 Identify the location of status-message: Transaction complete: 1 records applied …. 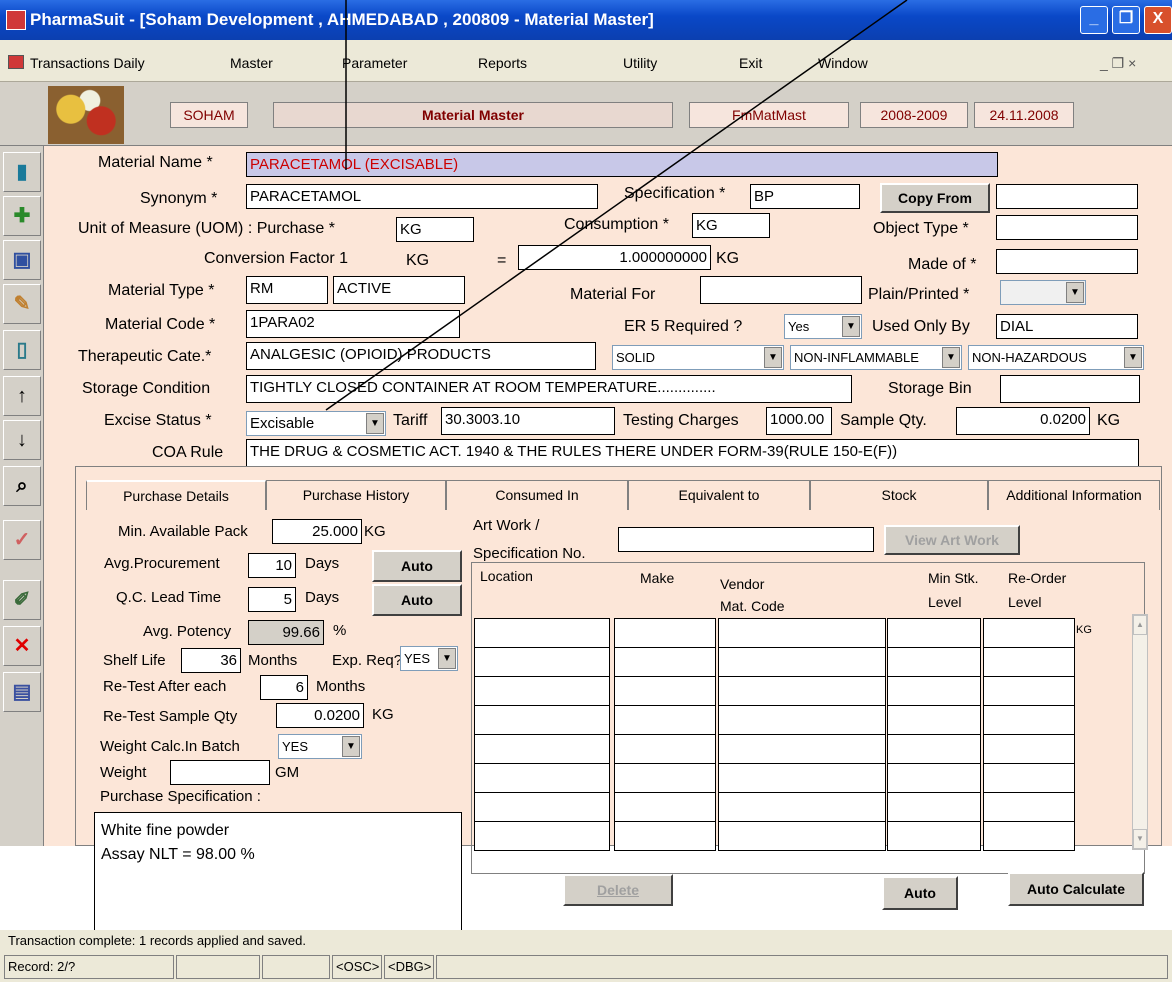
(157, 940).